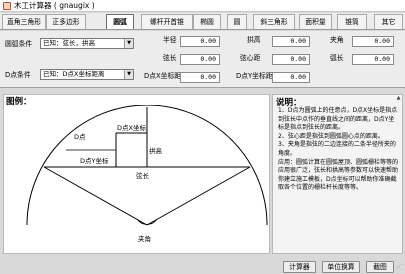 Image resolution: width=405 pixels, height=274 pixels. What do you see at coordinates (143, 175) in the screenshot?
I see `chord-label-fig: 弦长` at bounding box center [143, 175].